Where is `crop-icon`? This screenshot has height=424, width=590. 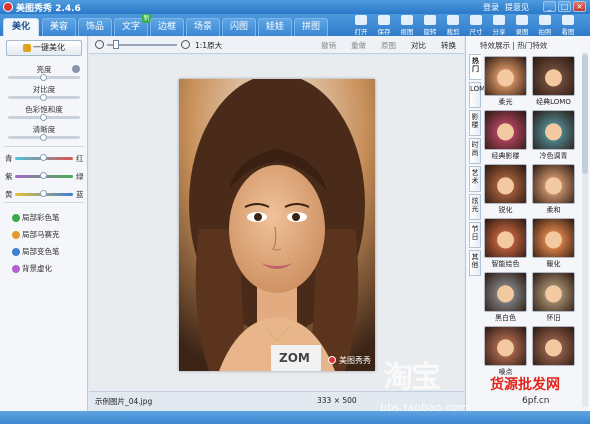 crop-icon is located at coordinates (453, 20).